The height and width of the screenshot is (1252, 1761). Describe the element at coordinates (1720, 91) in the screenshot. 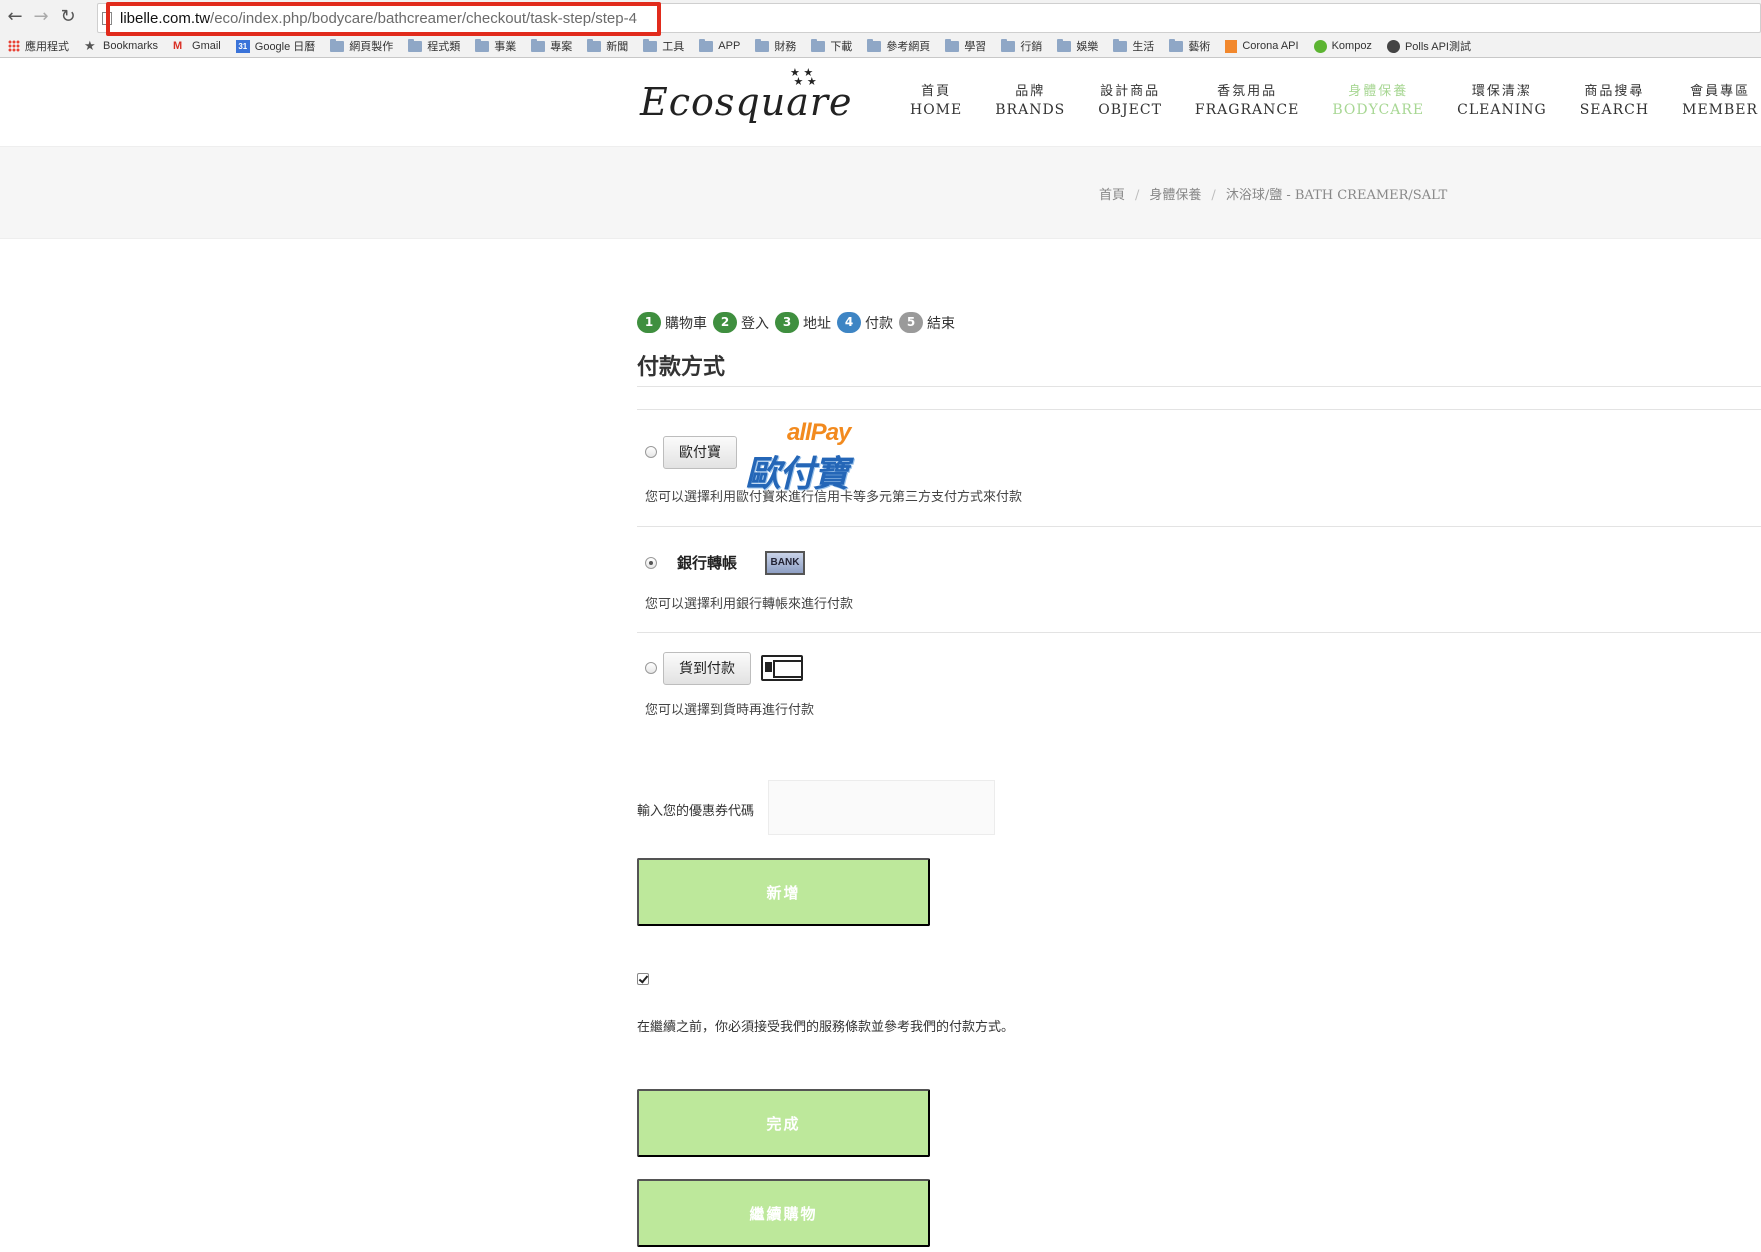

I see `menu-label-zh: 會員專區` at that location.